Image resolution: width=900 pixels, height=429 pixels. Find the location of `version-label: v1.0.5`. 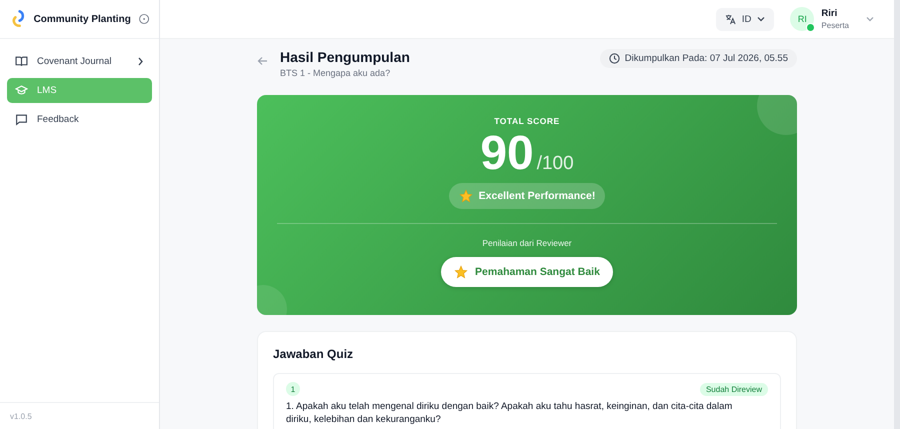

version-label: v1.0.5 is located at coordinates (21, 416).